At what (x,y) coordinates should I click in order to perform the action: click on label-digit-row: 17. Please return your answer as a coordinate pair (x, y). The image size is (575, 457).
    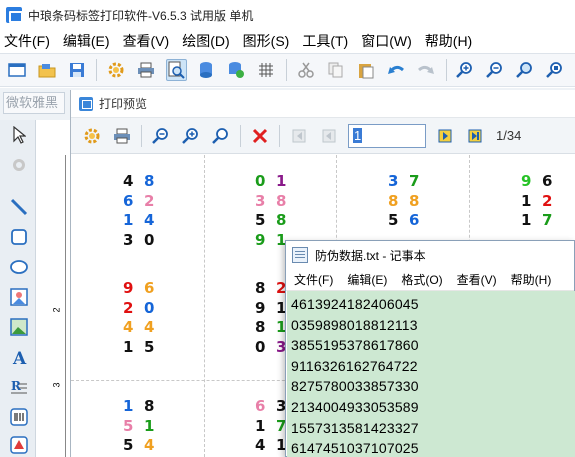
    Looking at the image, I should click on (542, 221).